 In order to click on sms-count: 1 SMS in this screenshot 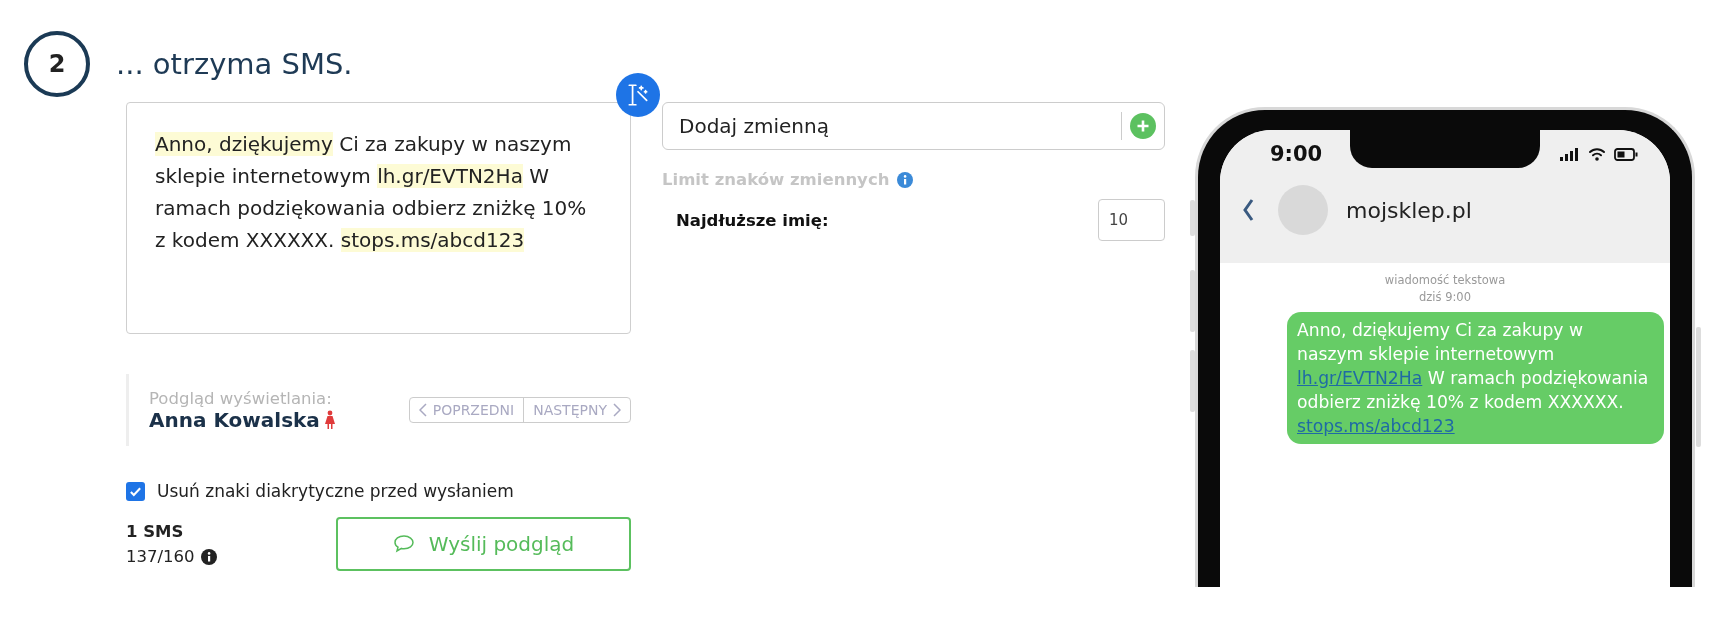, I will do `click(155, 531)`.